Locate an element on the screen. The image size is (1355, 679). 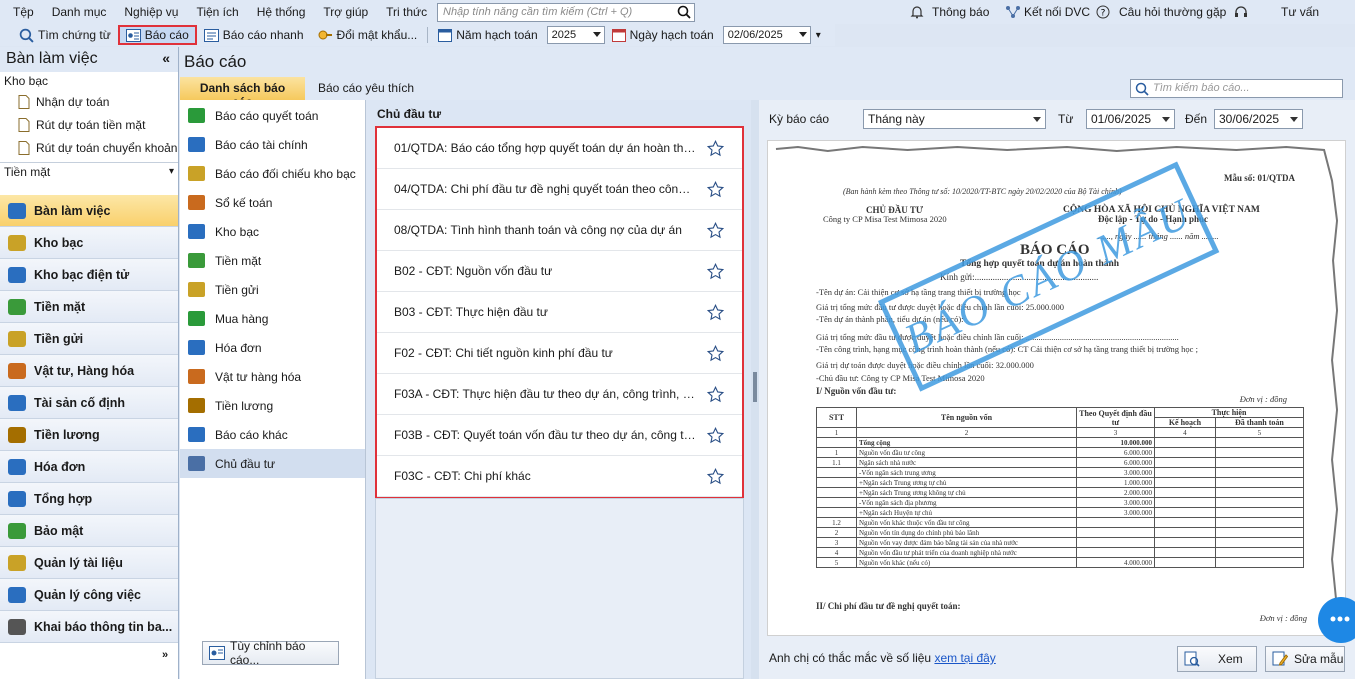
category-item: Sổ kế toán is located at coordinates (272, 202).